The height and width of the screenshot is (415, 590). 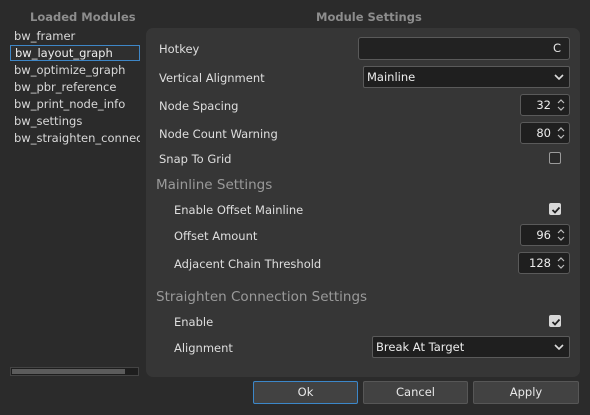 I want to click on snap-to-grid-checkbox, so click(x=555, y=158).